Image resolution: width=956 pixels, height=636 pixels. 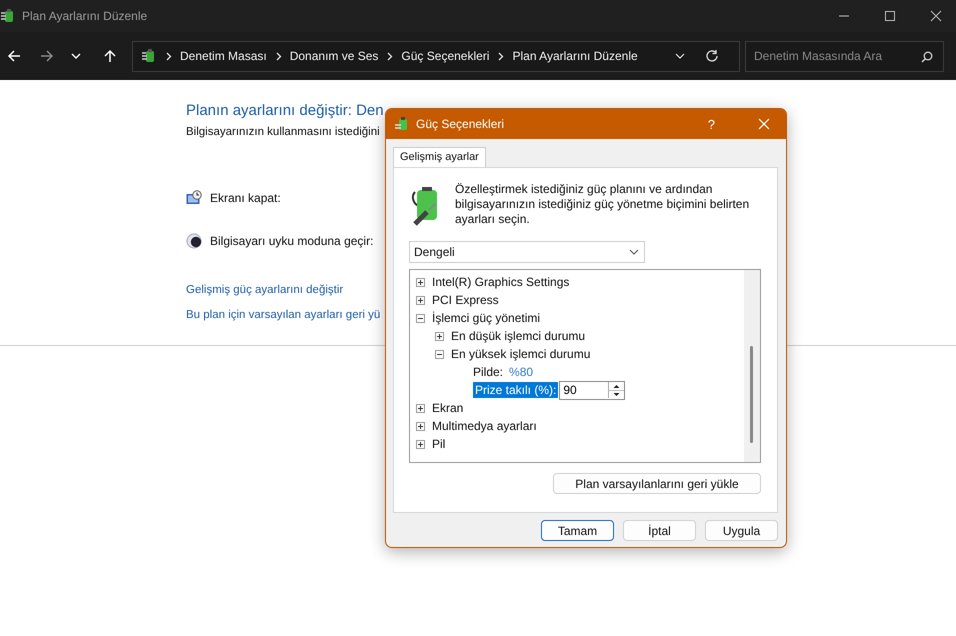 I want to click on maximize-icon, so click(x=890, y=16).